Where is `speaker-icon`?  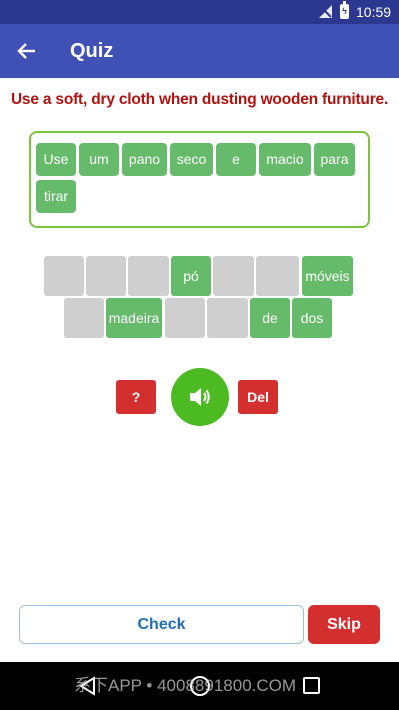 speaker-icon is located at coordinates (200, 397).